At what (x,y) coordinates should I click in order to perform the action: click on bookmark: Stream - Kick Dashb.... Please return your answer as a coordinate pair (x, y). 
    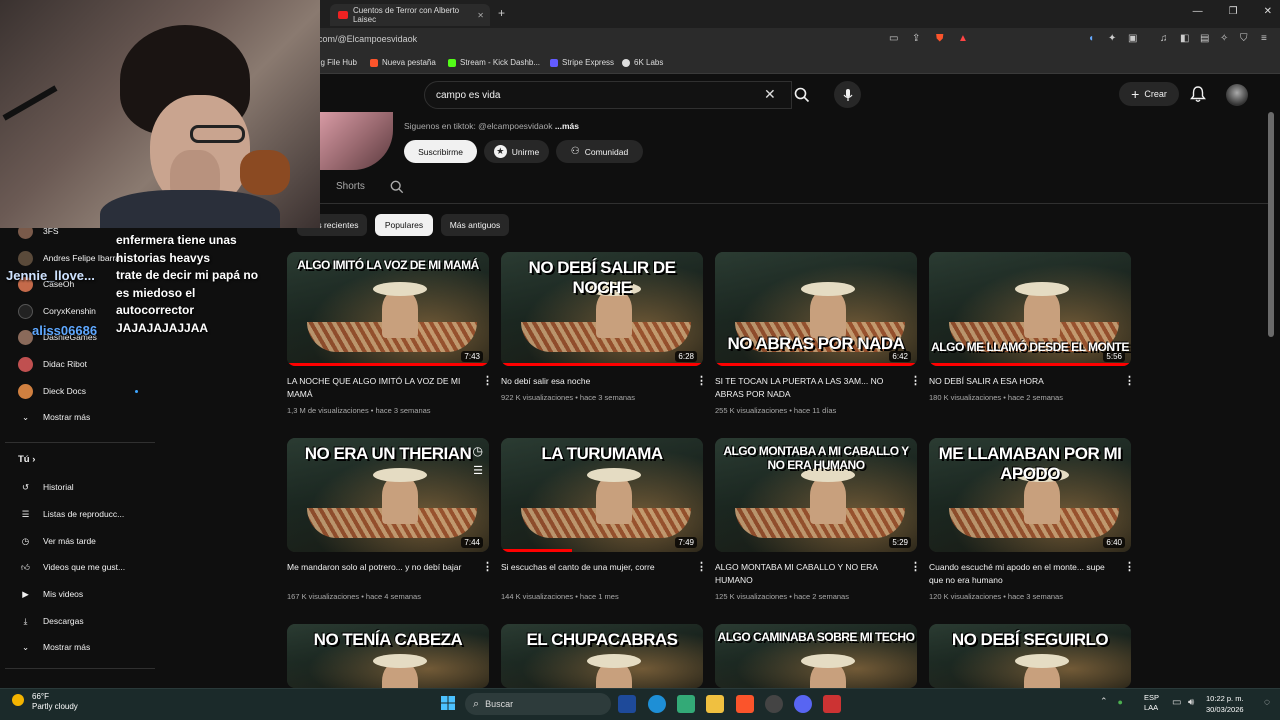
    Looking at the image, I should click on (494, 62).